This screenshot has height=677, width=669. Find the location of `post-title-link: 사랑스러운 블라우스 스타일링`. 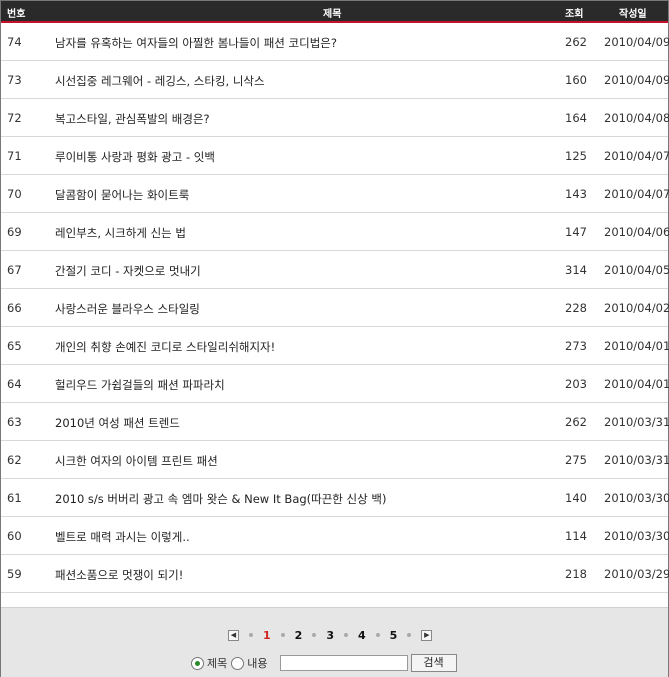

post-title-link: 사랑스러운 블라우스 스타일링 is located at coordinates (127, 309).